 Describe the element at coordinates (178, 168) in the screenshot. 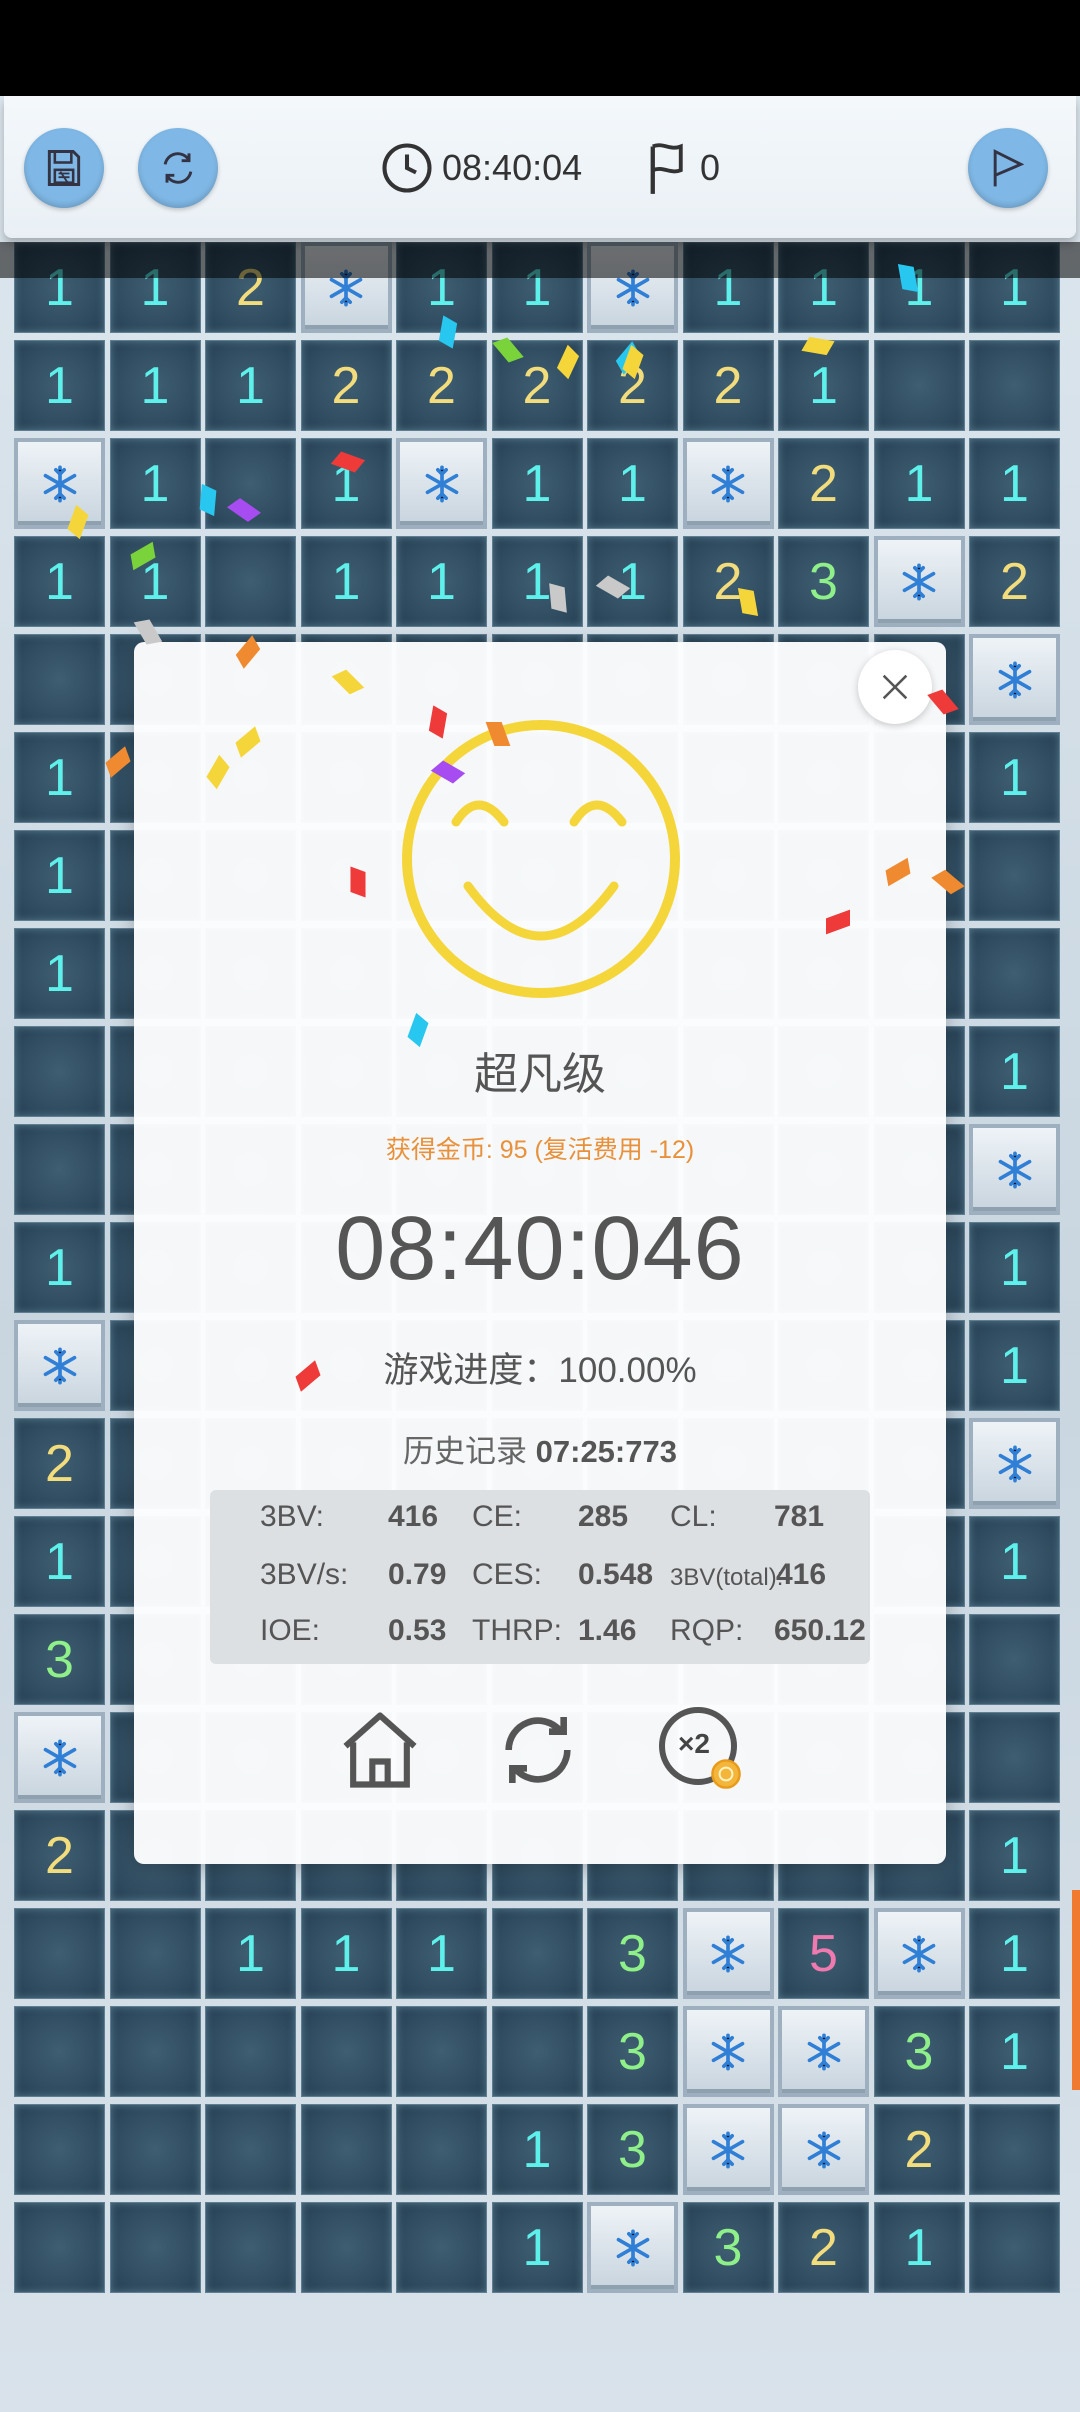

I see `restart-button` at that location.